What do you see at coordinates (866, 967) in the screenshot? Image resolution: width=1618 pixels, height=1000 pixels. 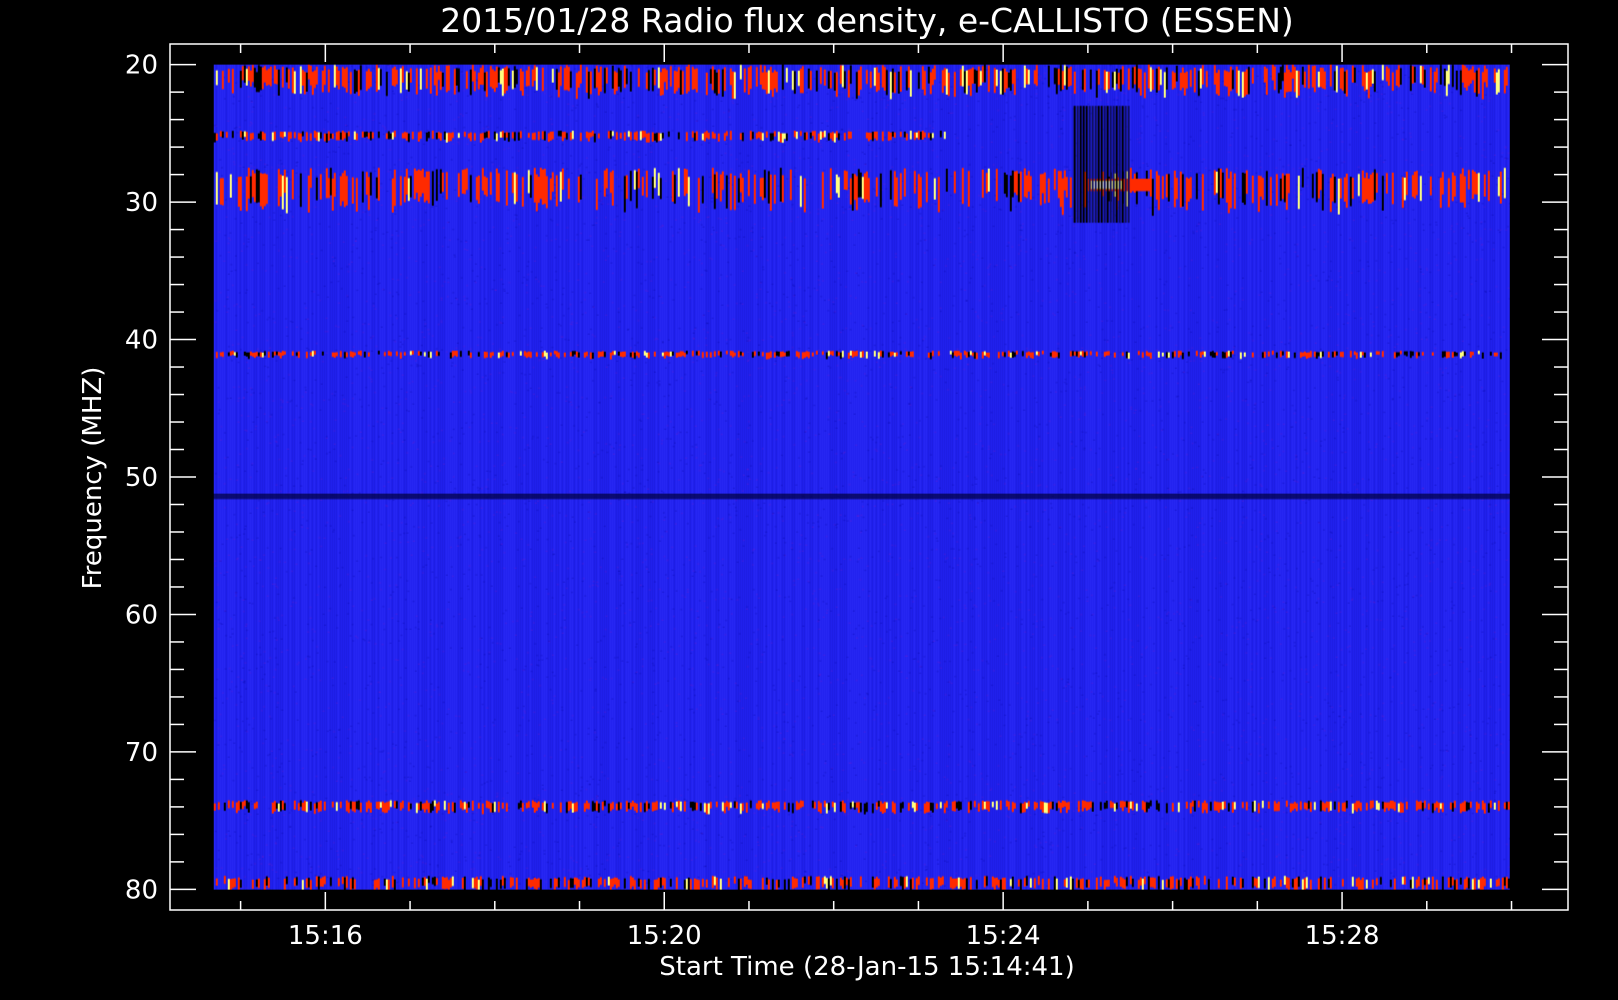 I see `x-axis-label: Start Time (28-Jan-15 15:14:41)` at bounding box center [866, 967].